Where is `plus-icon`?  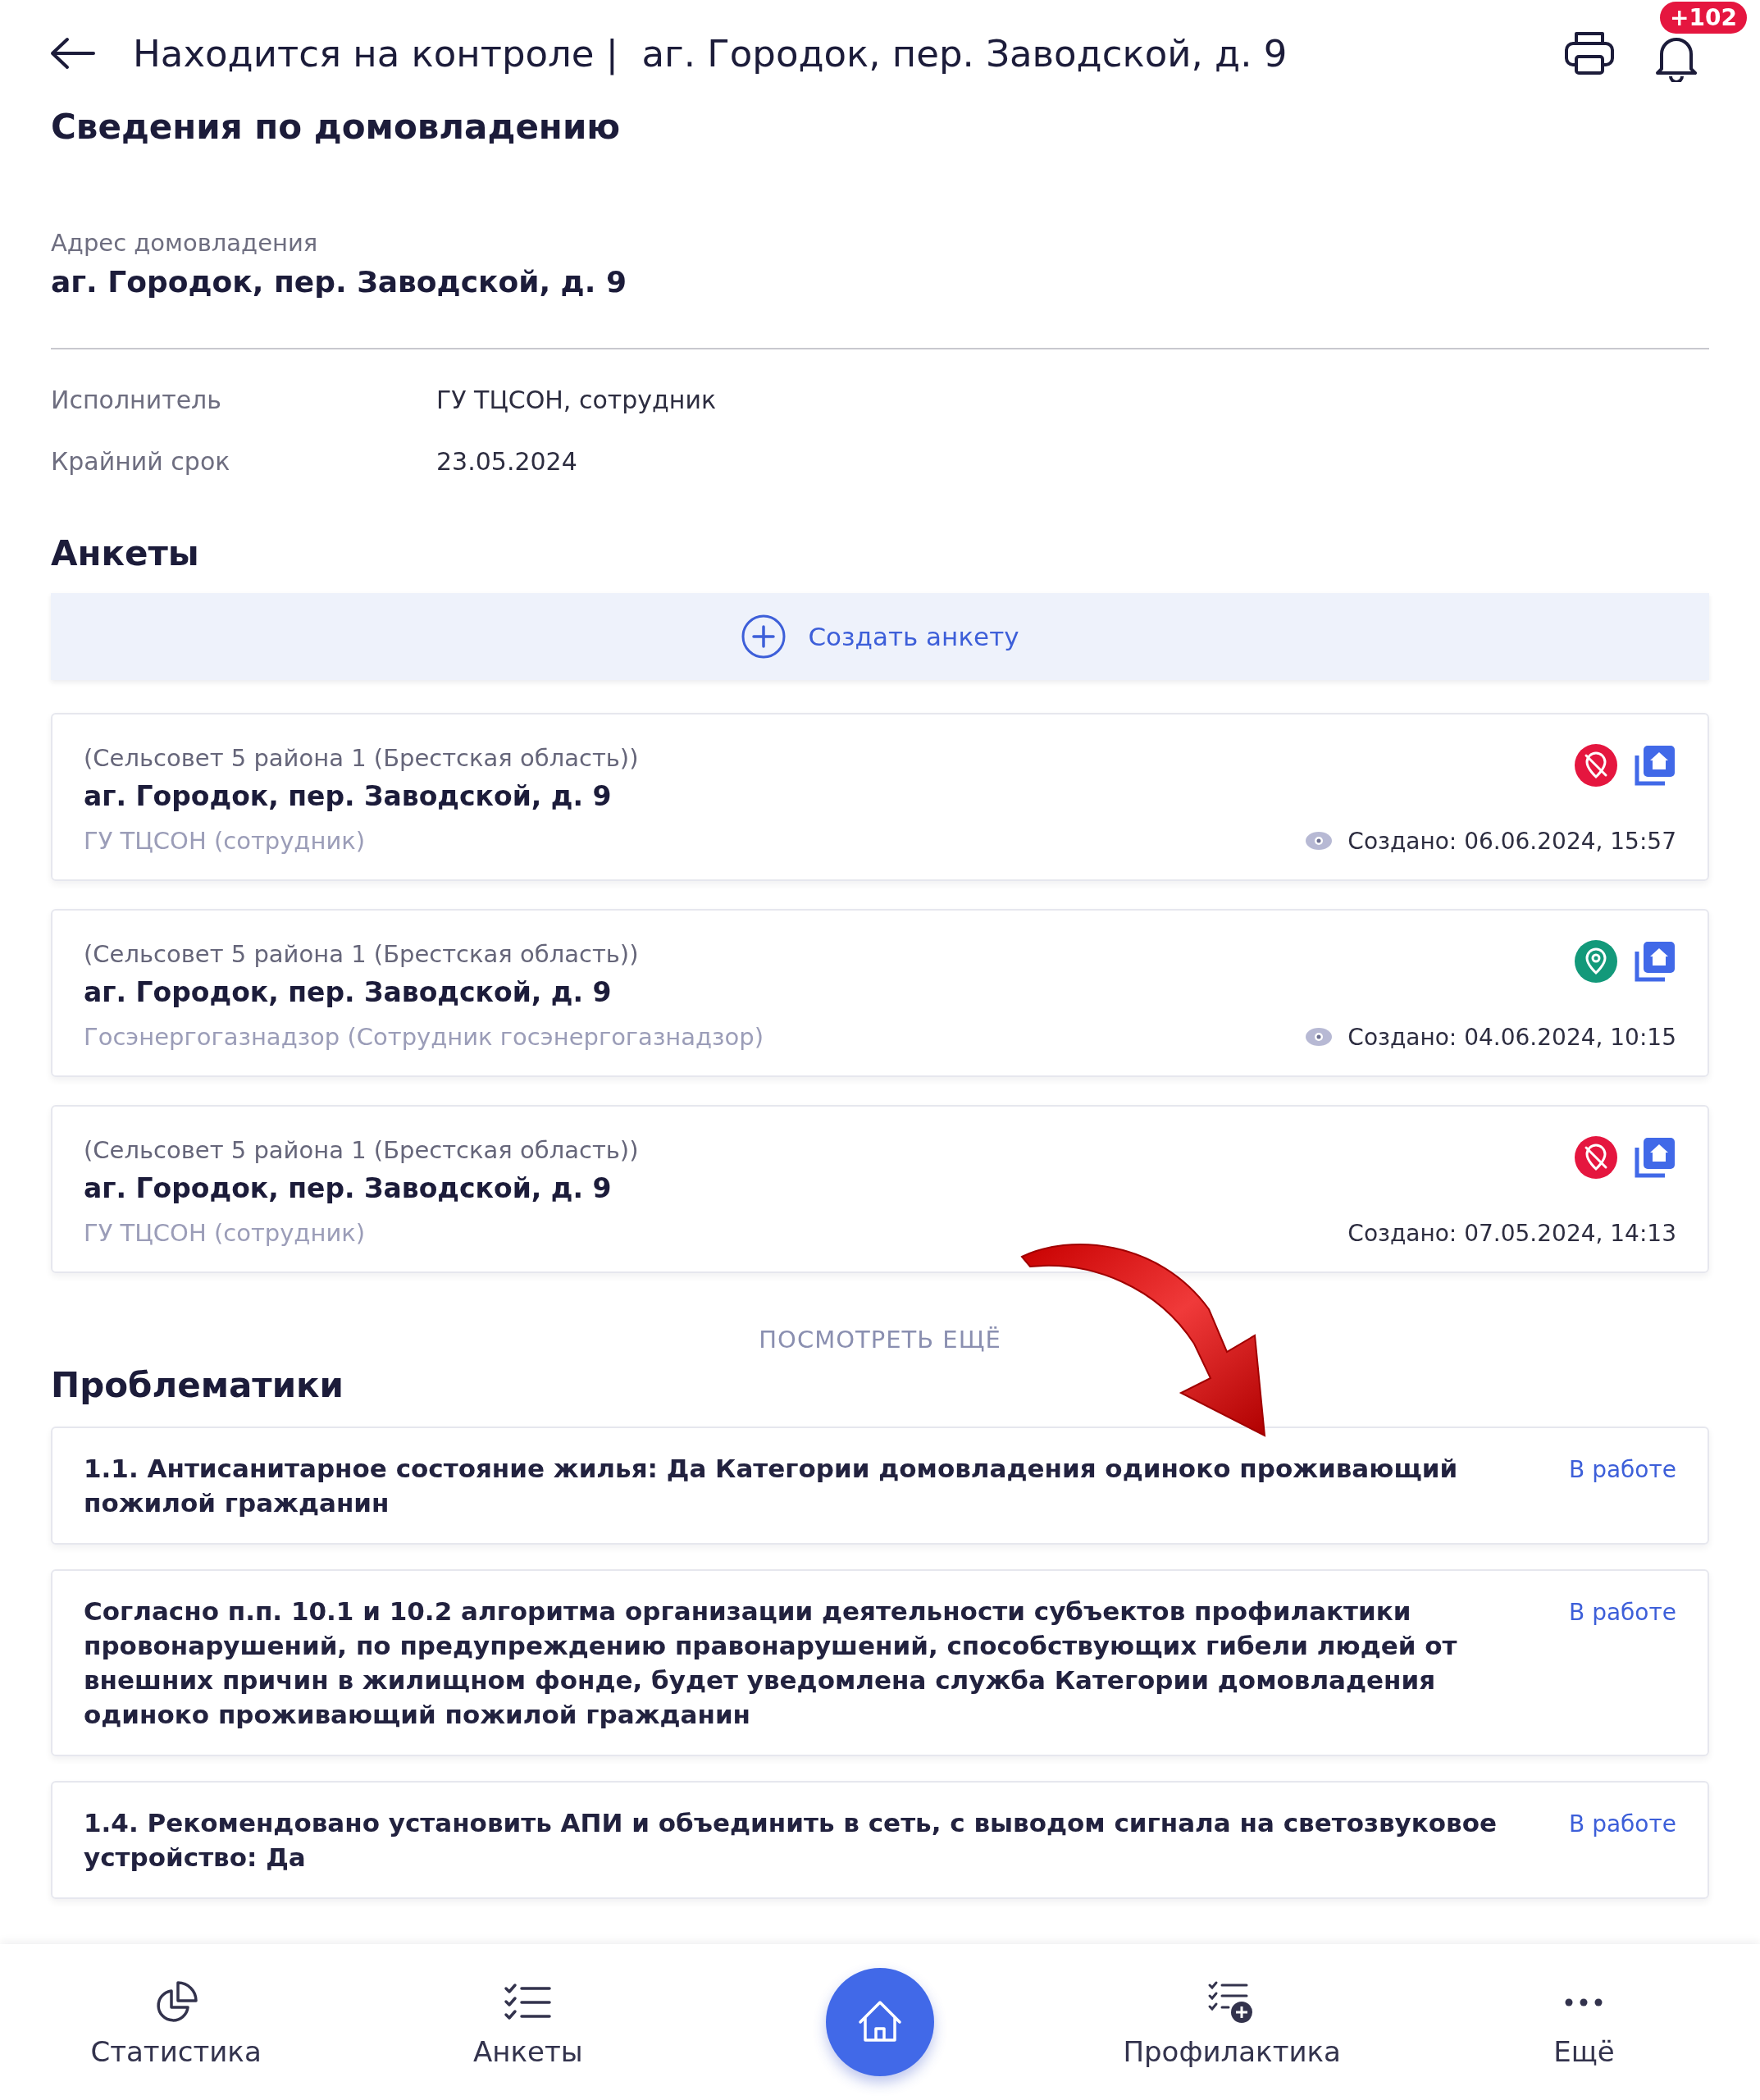
plus-icon is located at coordinates (764, 637).